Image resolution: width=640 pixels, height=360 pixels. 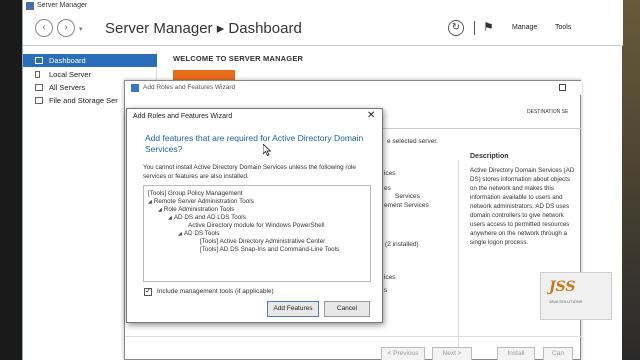 I want to click on include-management-tools-checkbox: ✓, so click(x=148, y=292).